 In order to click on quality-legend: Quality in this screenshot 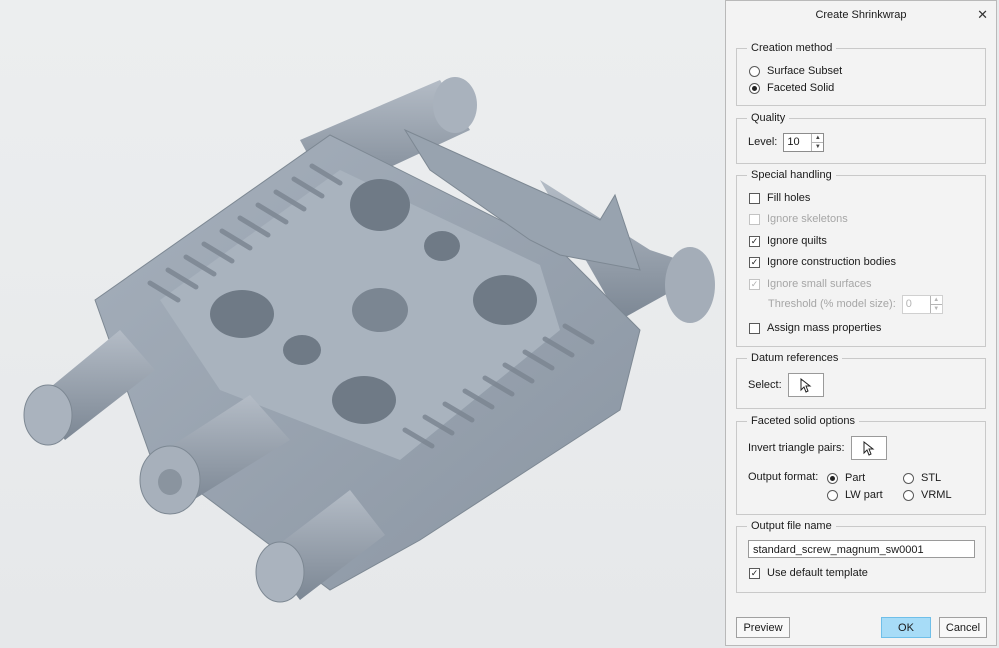, I will do `click(768, 118)`.